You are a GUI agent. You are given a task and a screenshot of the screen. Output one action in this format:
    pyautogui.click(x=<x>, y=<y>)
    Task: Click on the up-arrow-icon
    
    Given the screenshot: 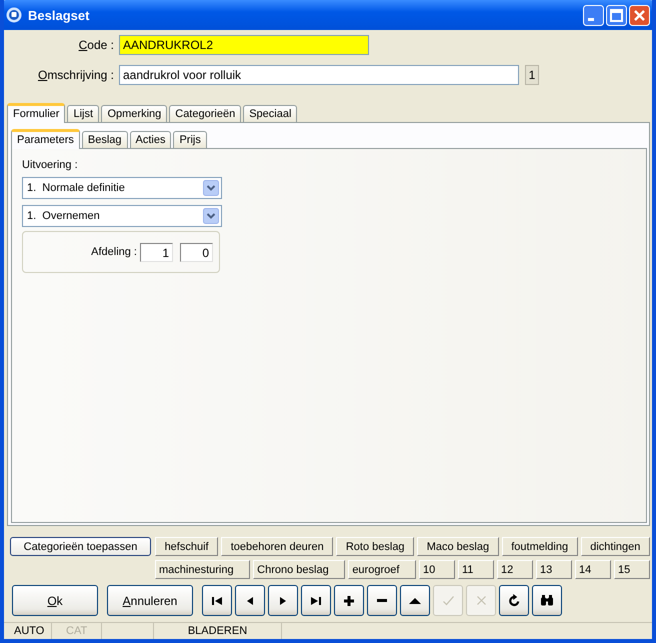 What is the action you would take?
    pyautogui.click(x=415, y=601)
    